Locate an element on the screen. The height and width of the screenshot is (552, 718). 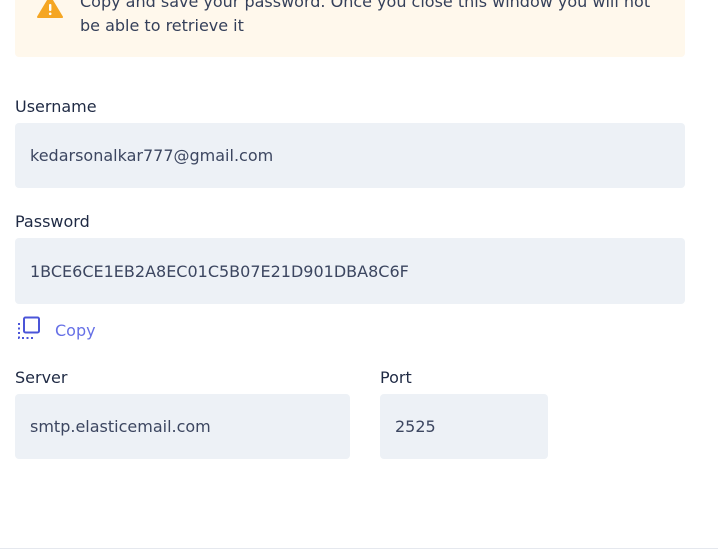
copy-label: Copy is located at coordinates (75, 330).